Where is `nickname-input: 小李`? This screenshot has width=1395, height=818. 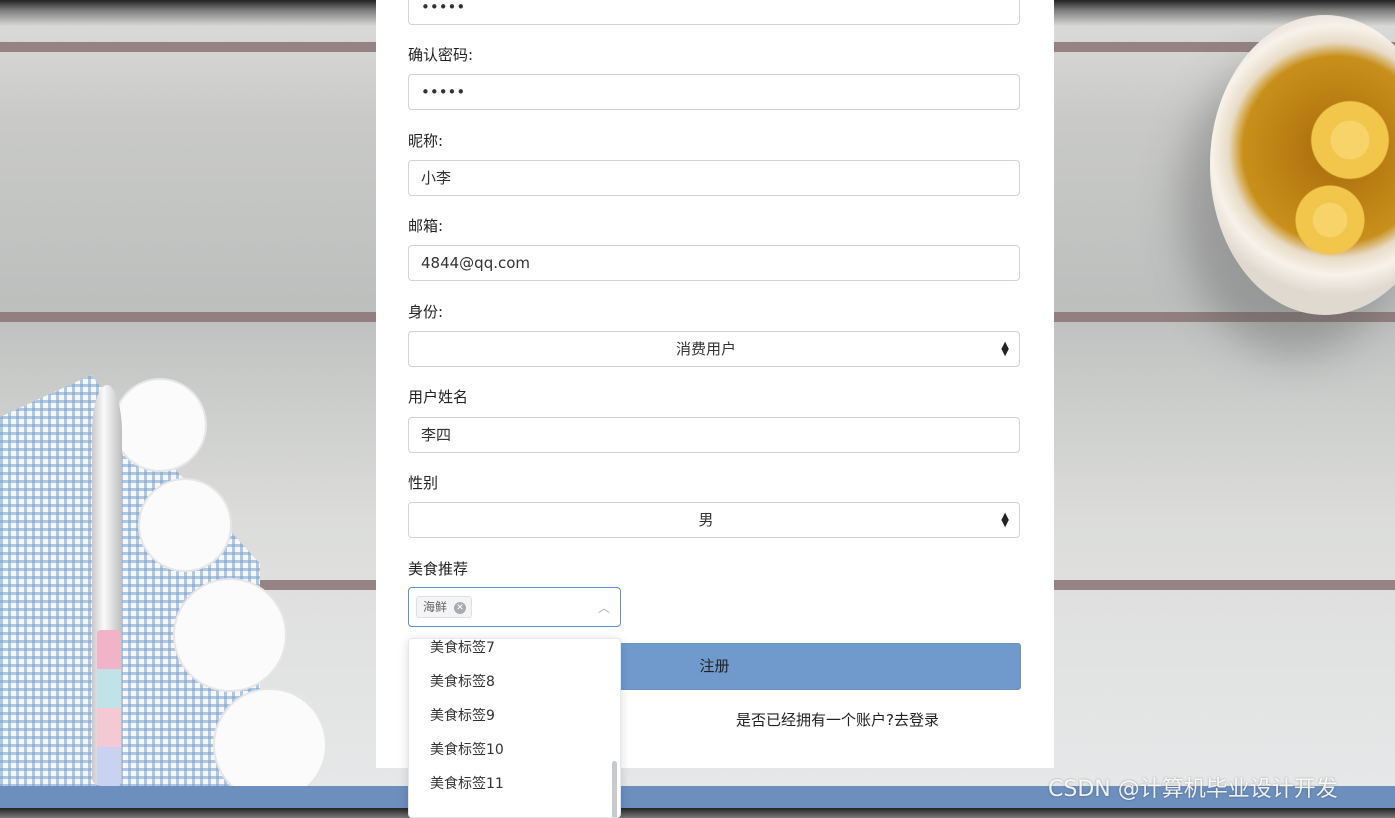
nickname-input: 小李 is located at coordinates (714, 178).